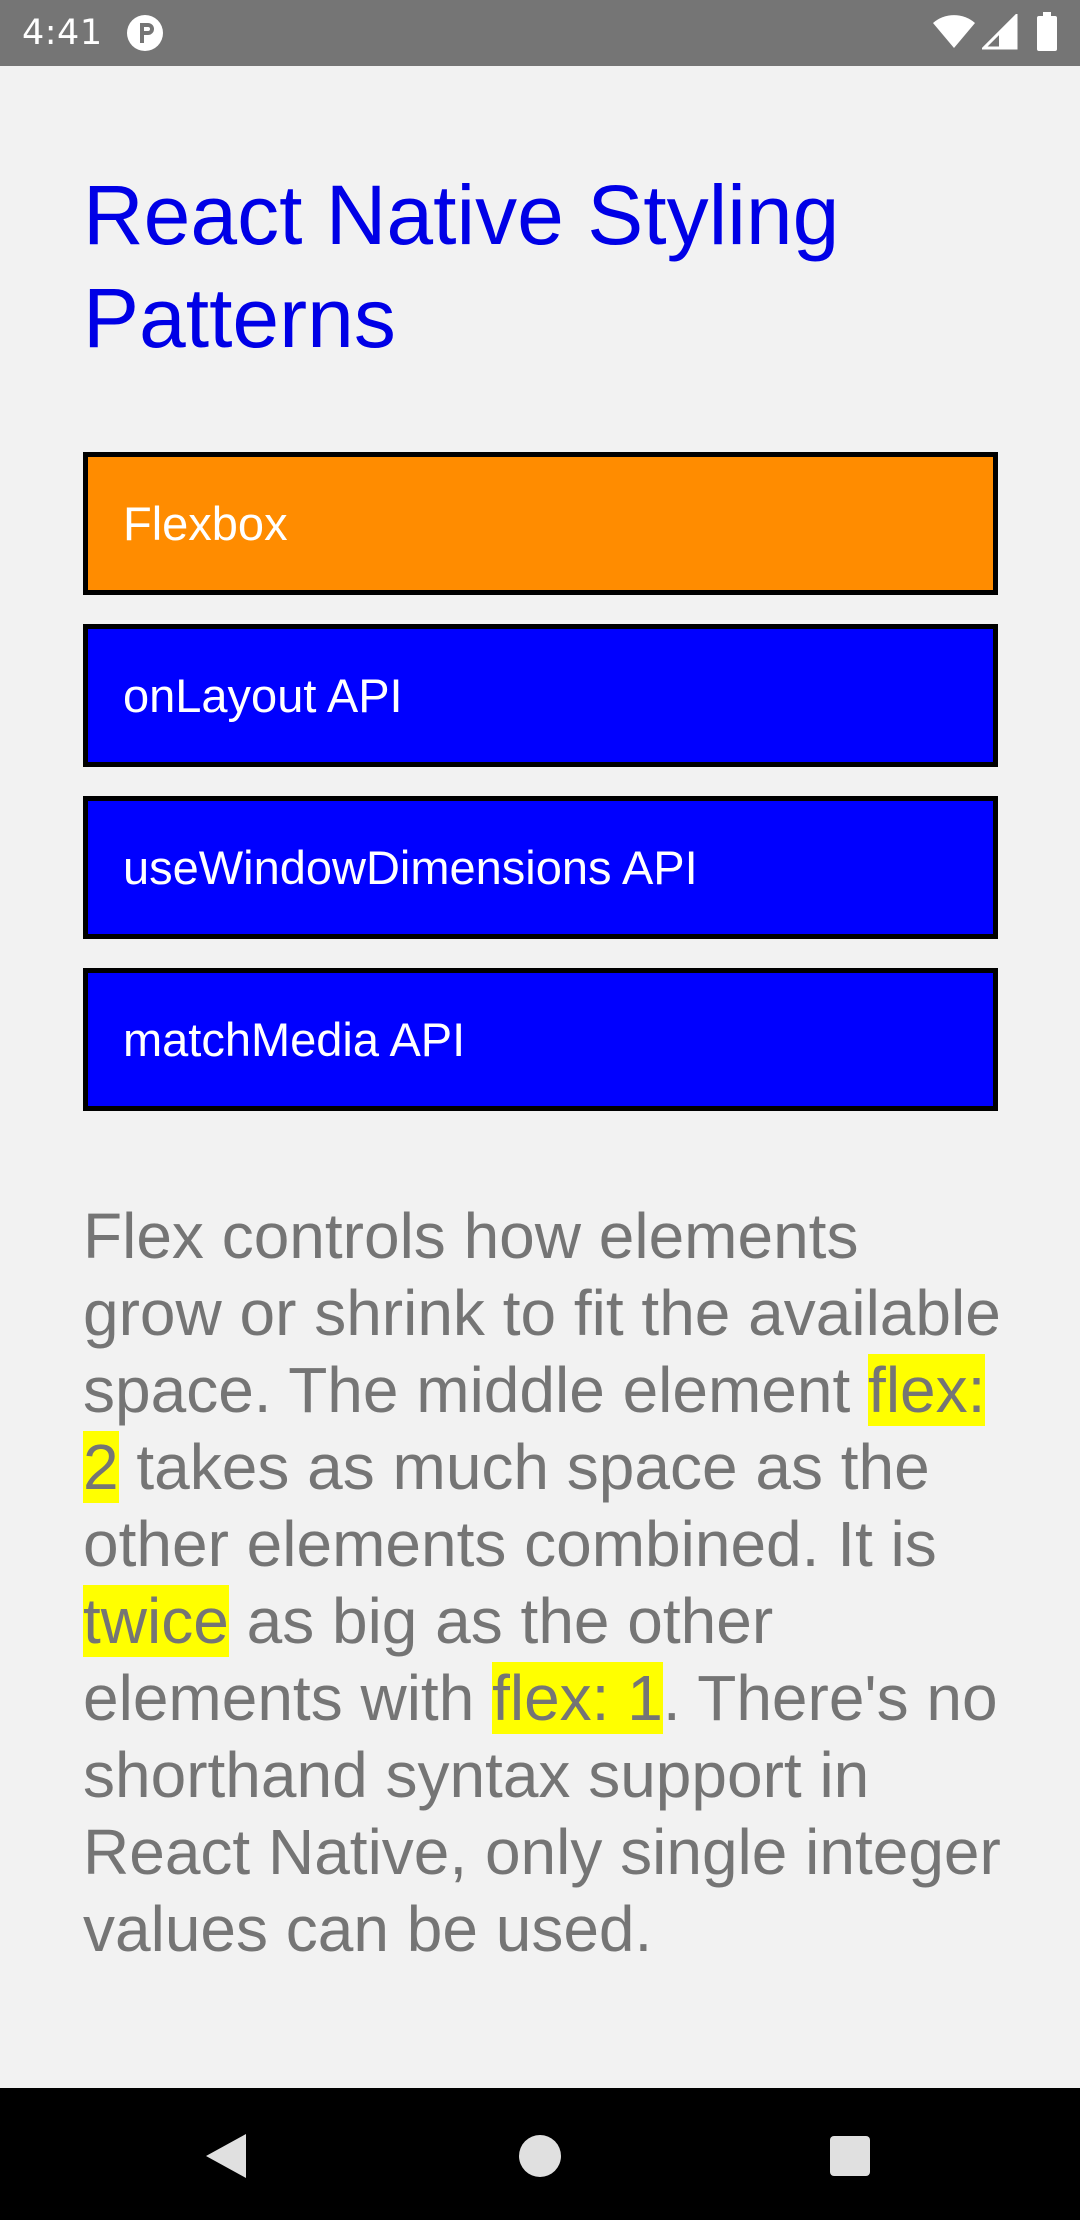 The height and width of the screenshot is (2220, 1080). I want to click on back-icon, so click(226, 2156).